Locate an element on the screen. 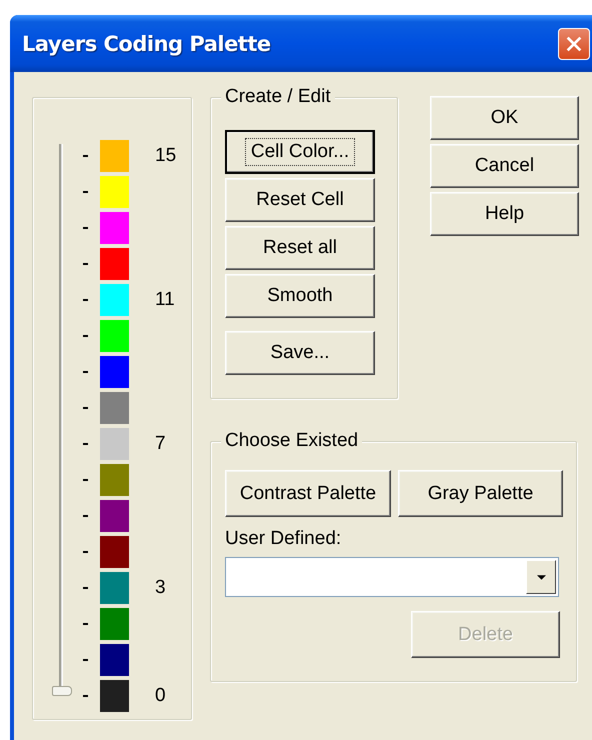  level-label: 3 is located at coordinates (160, 588).